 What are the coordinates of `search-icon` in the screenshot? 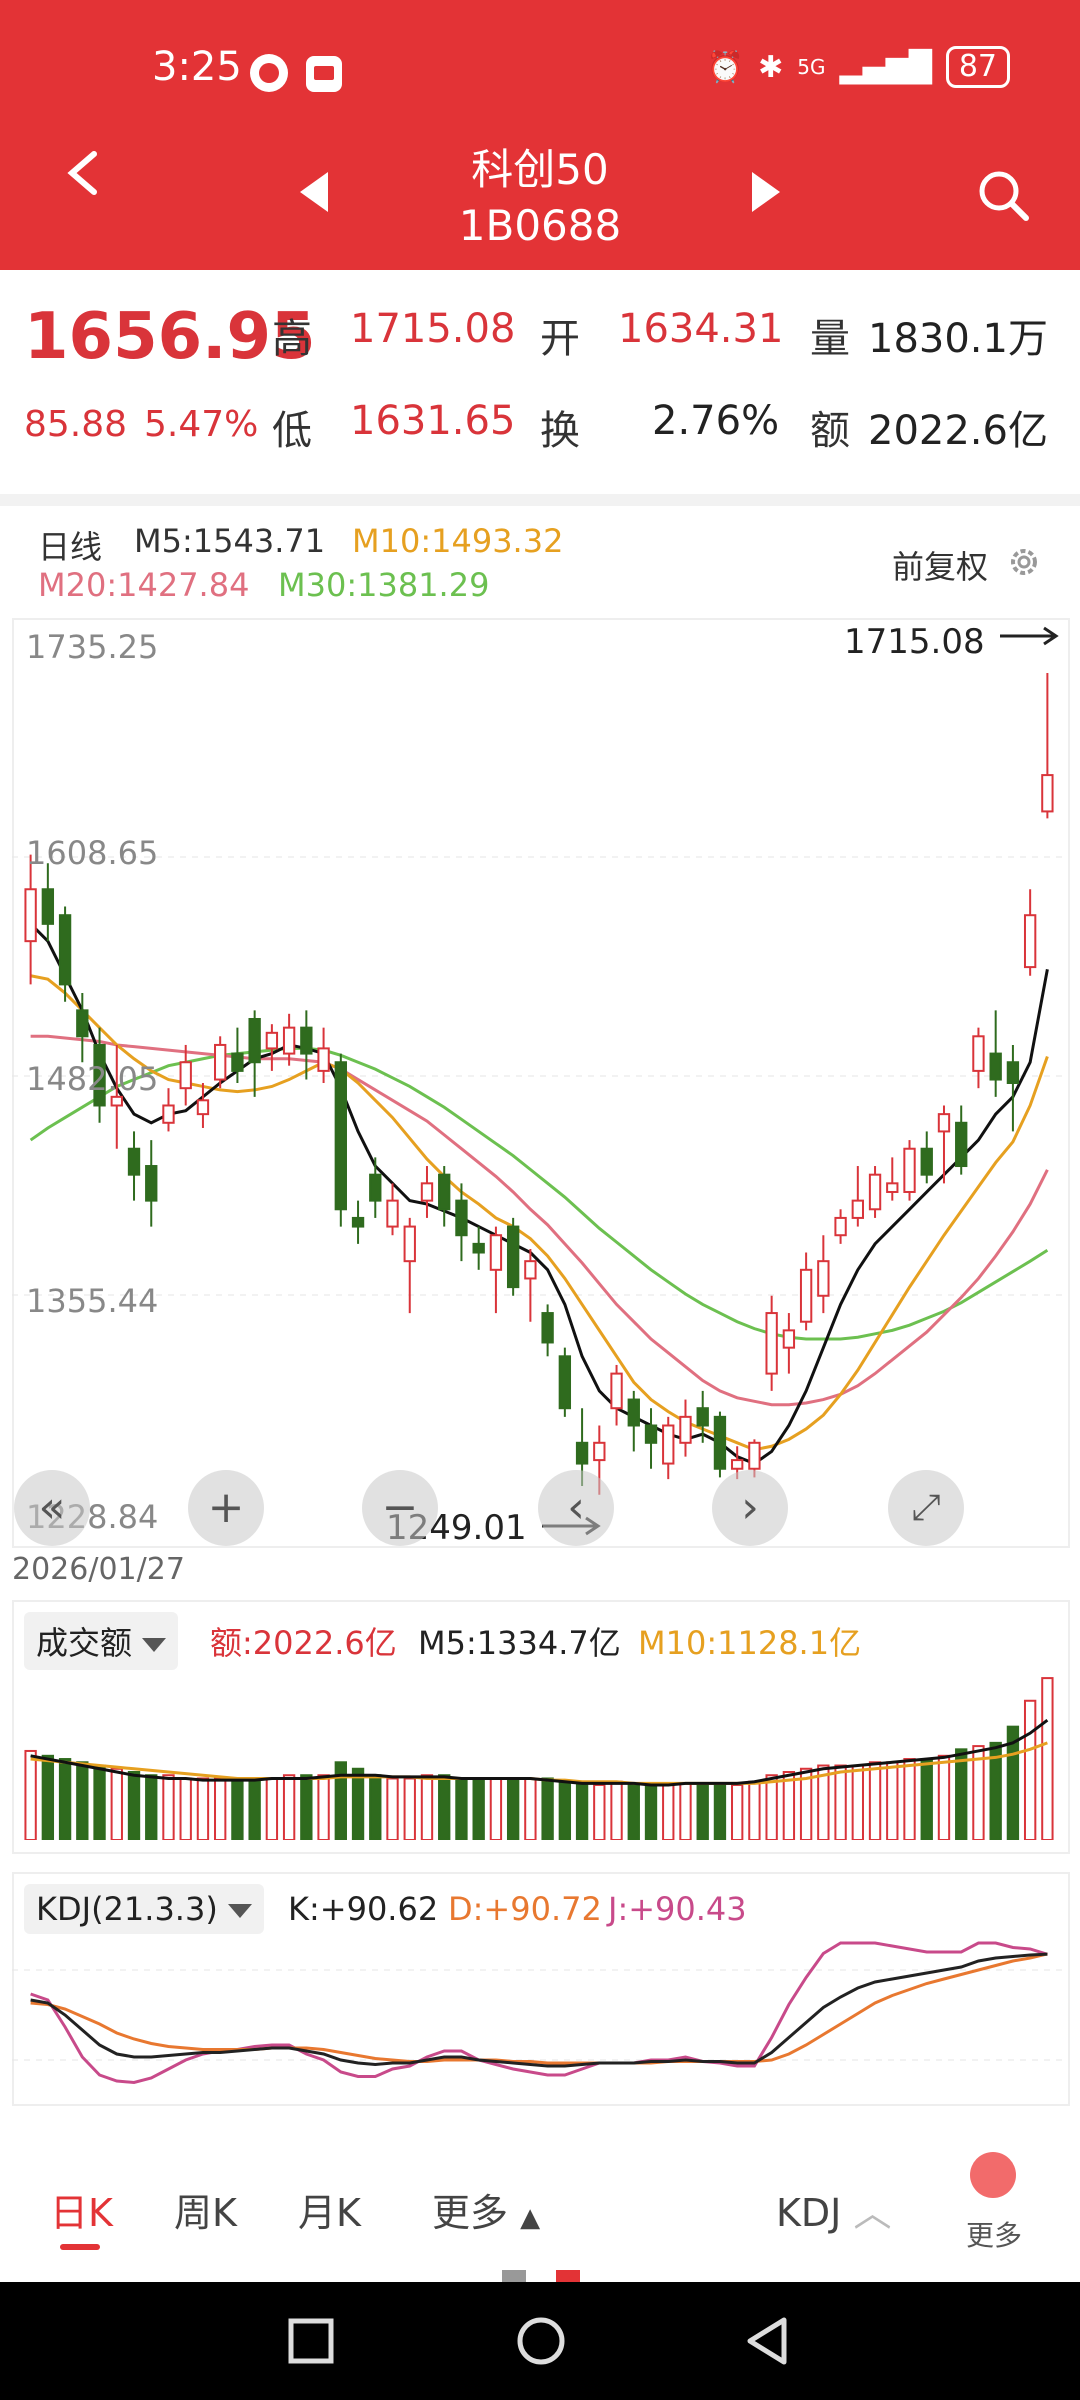 It's located at (1003, 195).